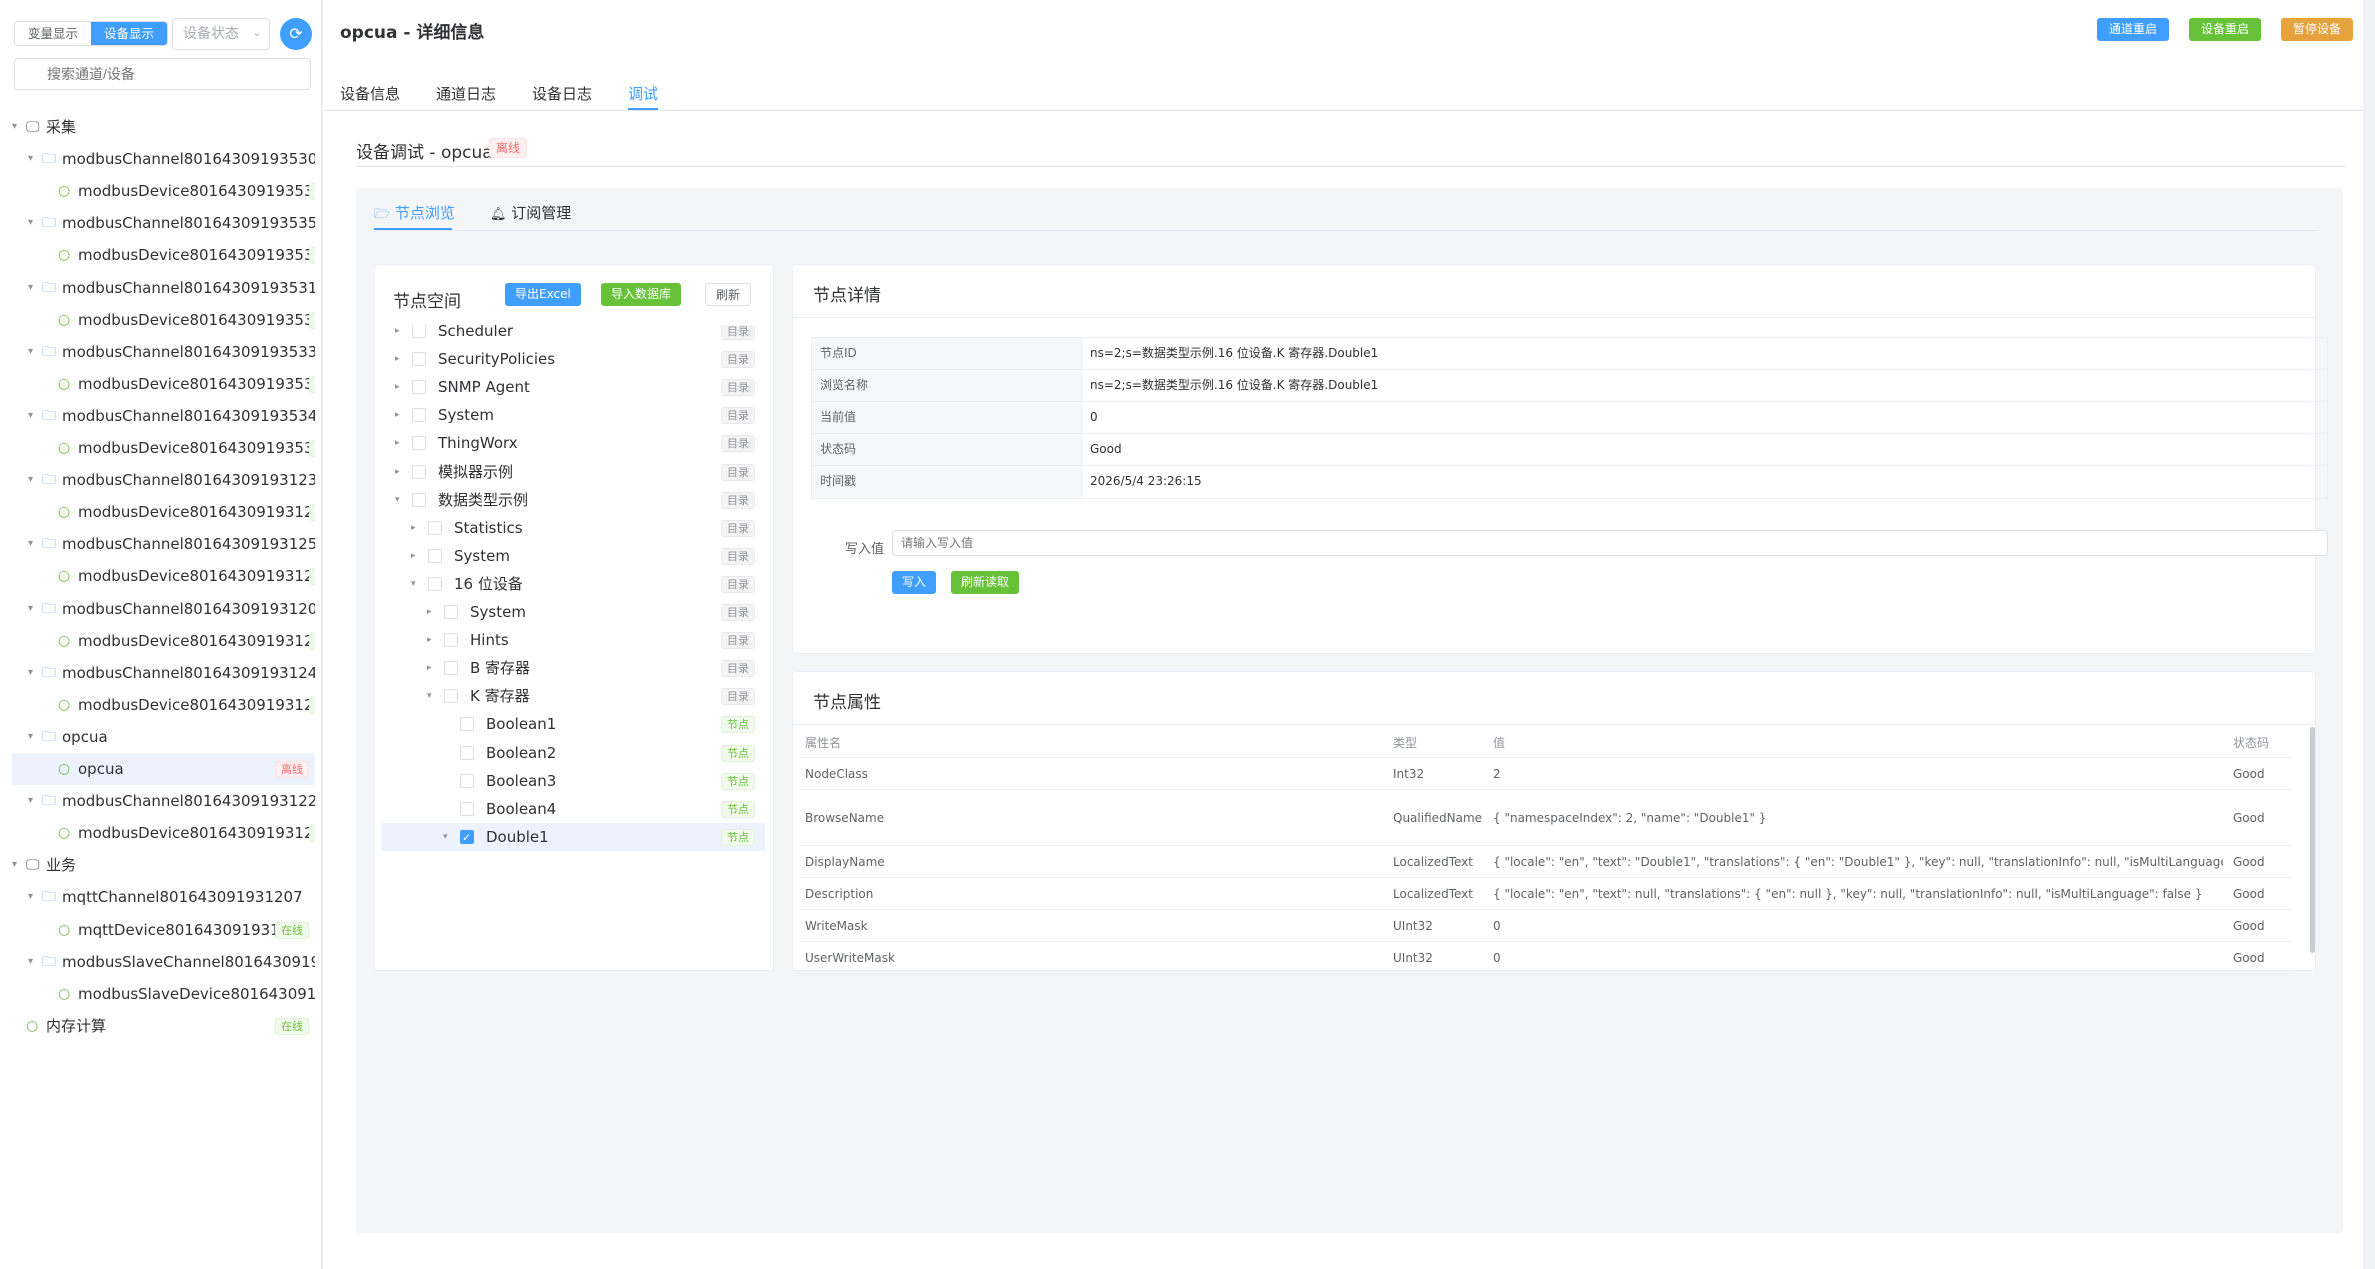  What do you see at coordinates (643, 93) in the screenshot?
I see `tab-debug: 调试` at bounding box center [643, 93].